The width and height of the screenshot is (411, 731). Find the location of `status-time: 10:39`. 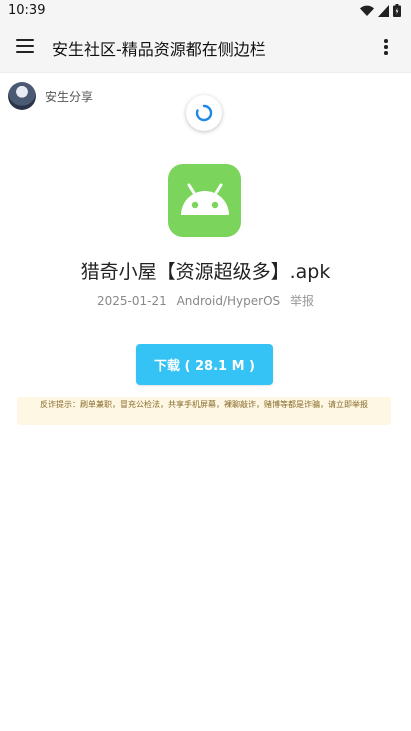

status-time: 10:39 is located at coordinates (27, 10).